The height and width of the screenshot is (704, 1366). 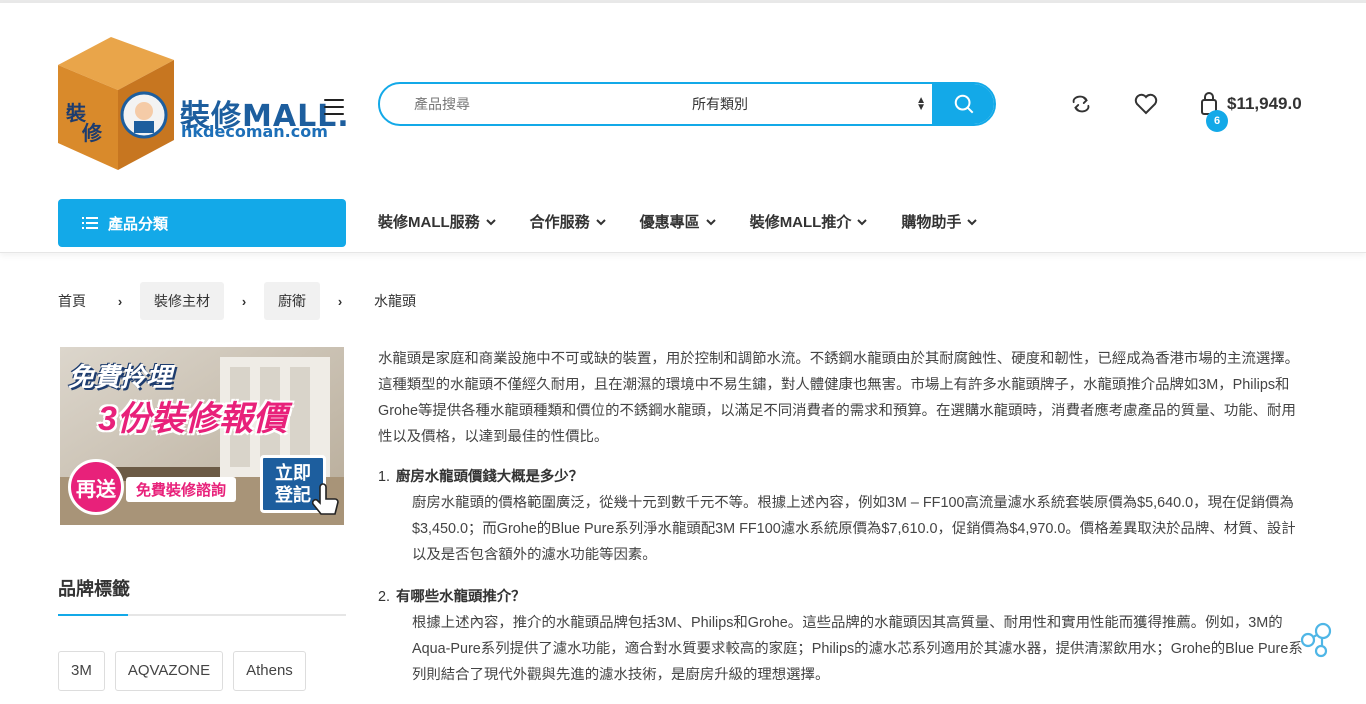 I want to click on banner-cta-line1: 立即, so click(x=293, y=473).